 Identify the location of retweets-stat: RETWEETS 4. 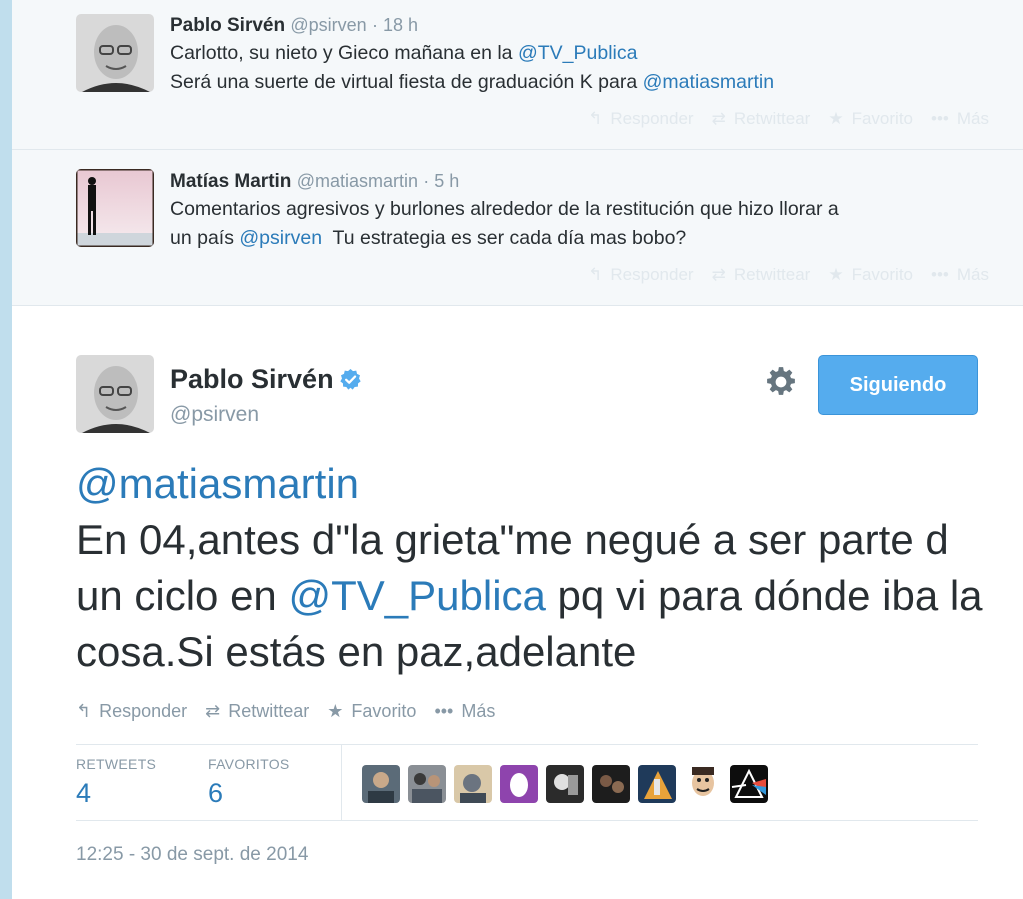
(116, 782).